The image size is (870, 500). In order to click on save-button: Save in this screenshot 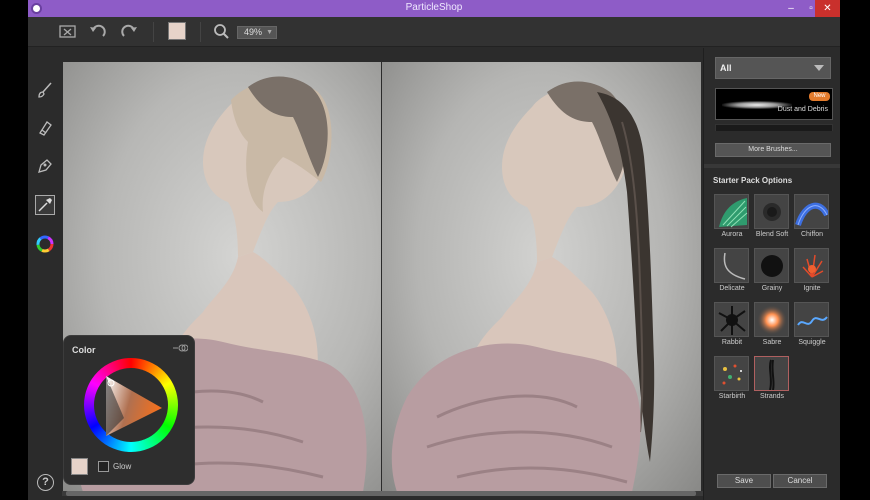, I will do `click(744, 481)`.